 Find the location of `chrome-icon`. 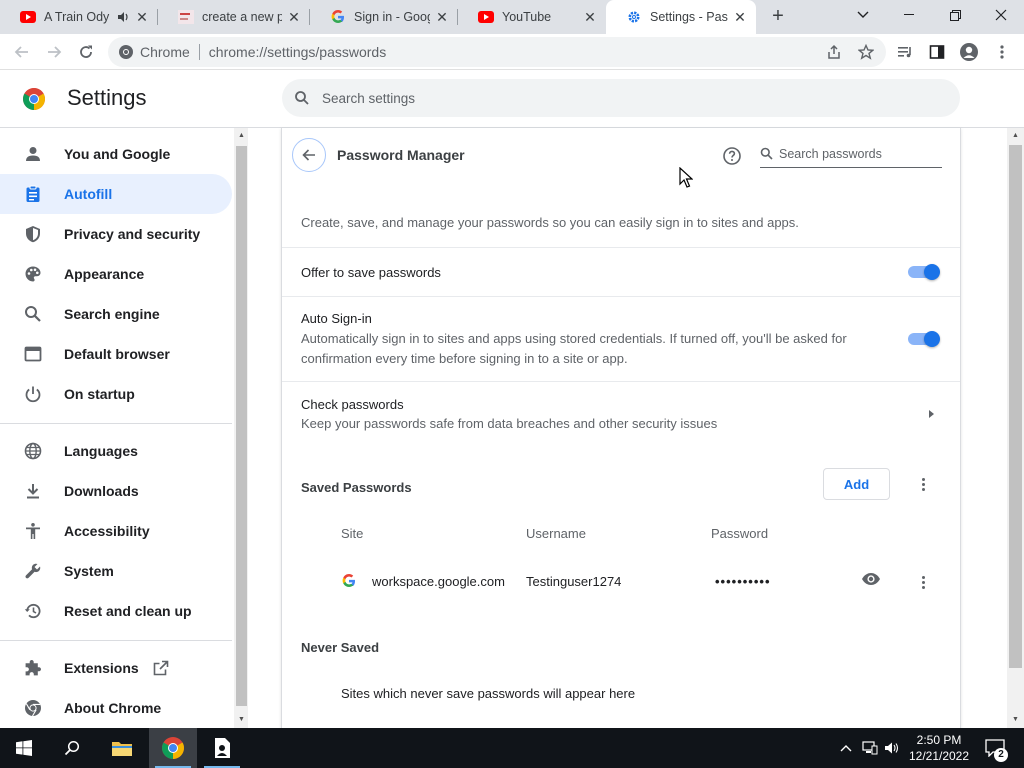

chrome-icon is located at coordinates (33, 708).